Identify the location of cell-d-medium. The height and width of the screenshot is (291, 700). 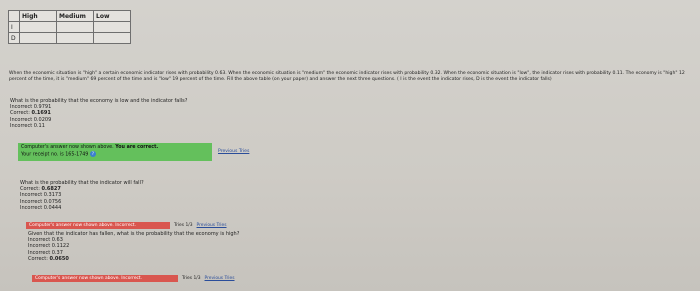
(75, 38).